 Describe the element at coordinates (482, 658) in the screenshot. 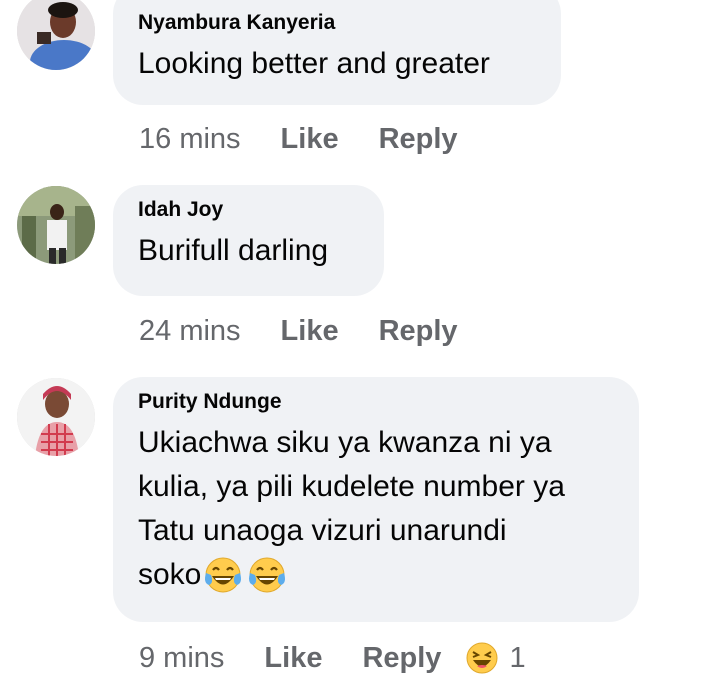

I see `haha-reaction-icon` at that location.